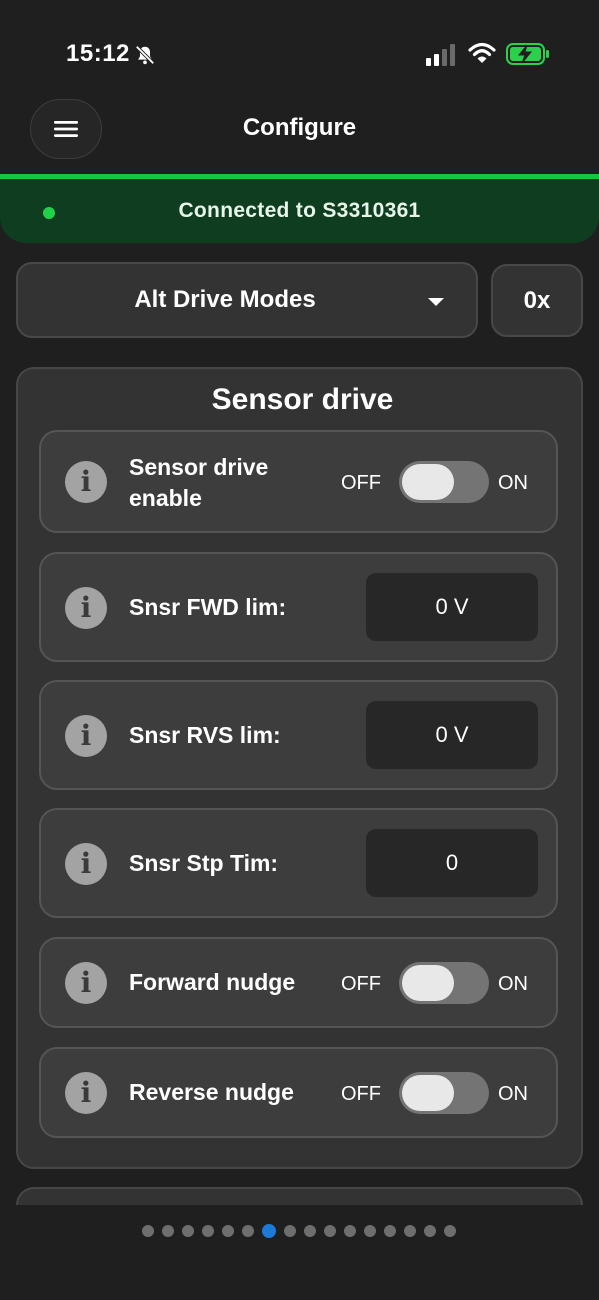 This screenshot has height=1300, width=599. Describe the element at coordinates (298, 481) in the screenshot. I see `setting-row-sensor-drive-enable: i Sensor drive enable OFF ON` at that location.